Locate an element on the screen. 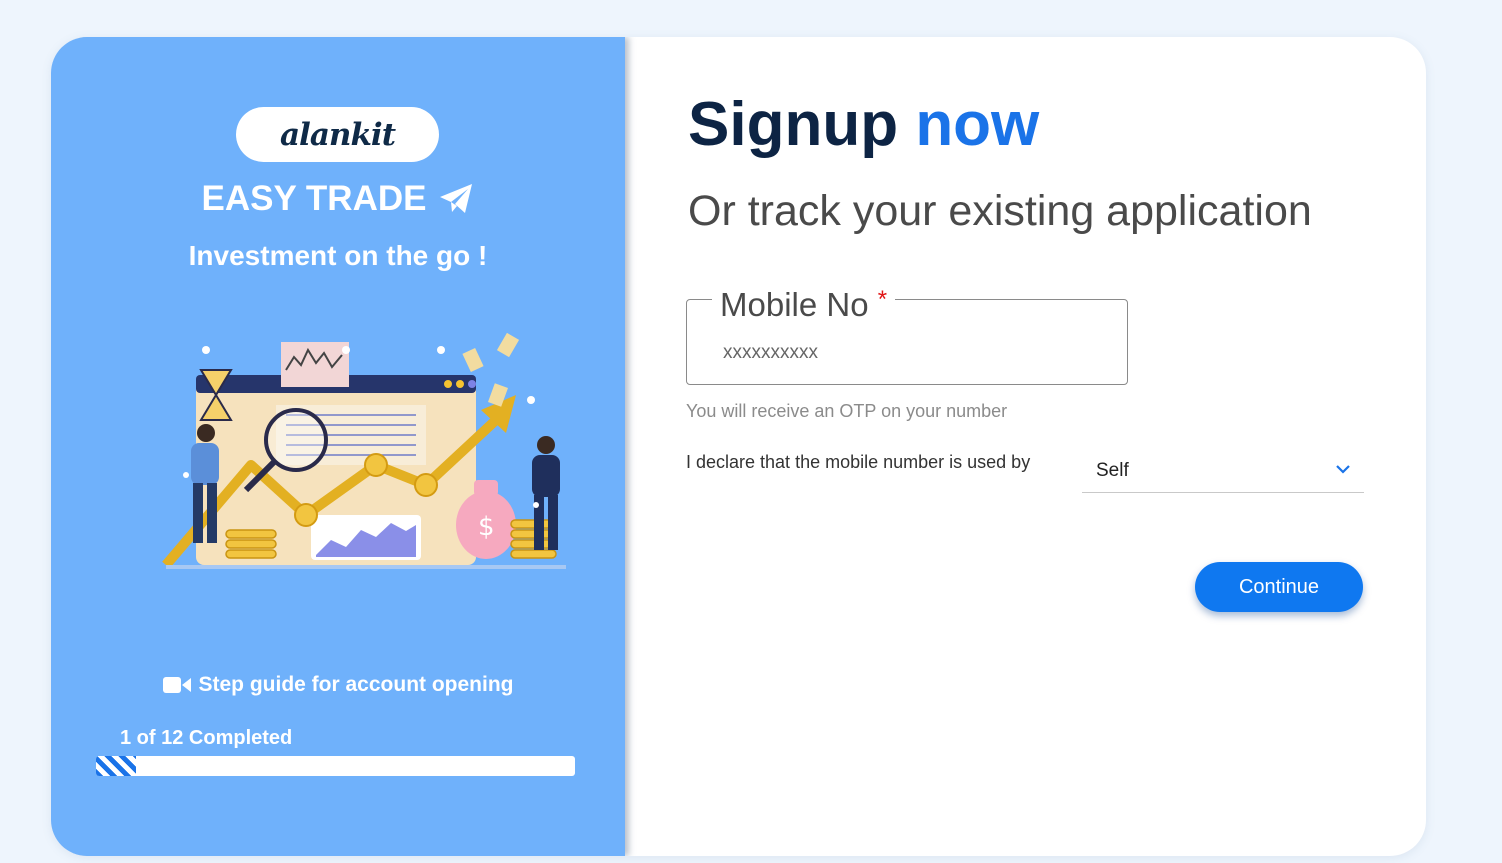  step-guide-label: Step guide for account opening is located at coordinates (356, 684).